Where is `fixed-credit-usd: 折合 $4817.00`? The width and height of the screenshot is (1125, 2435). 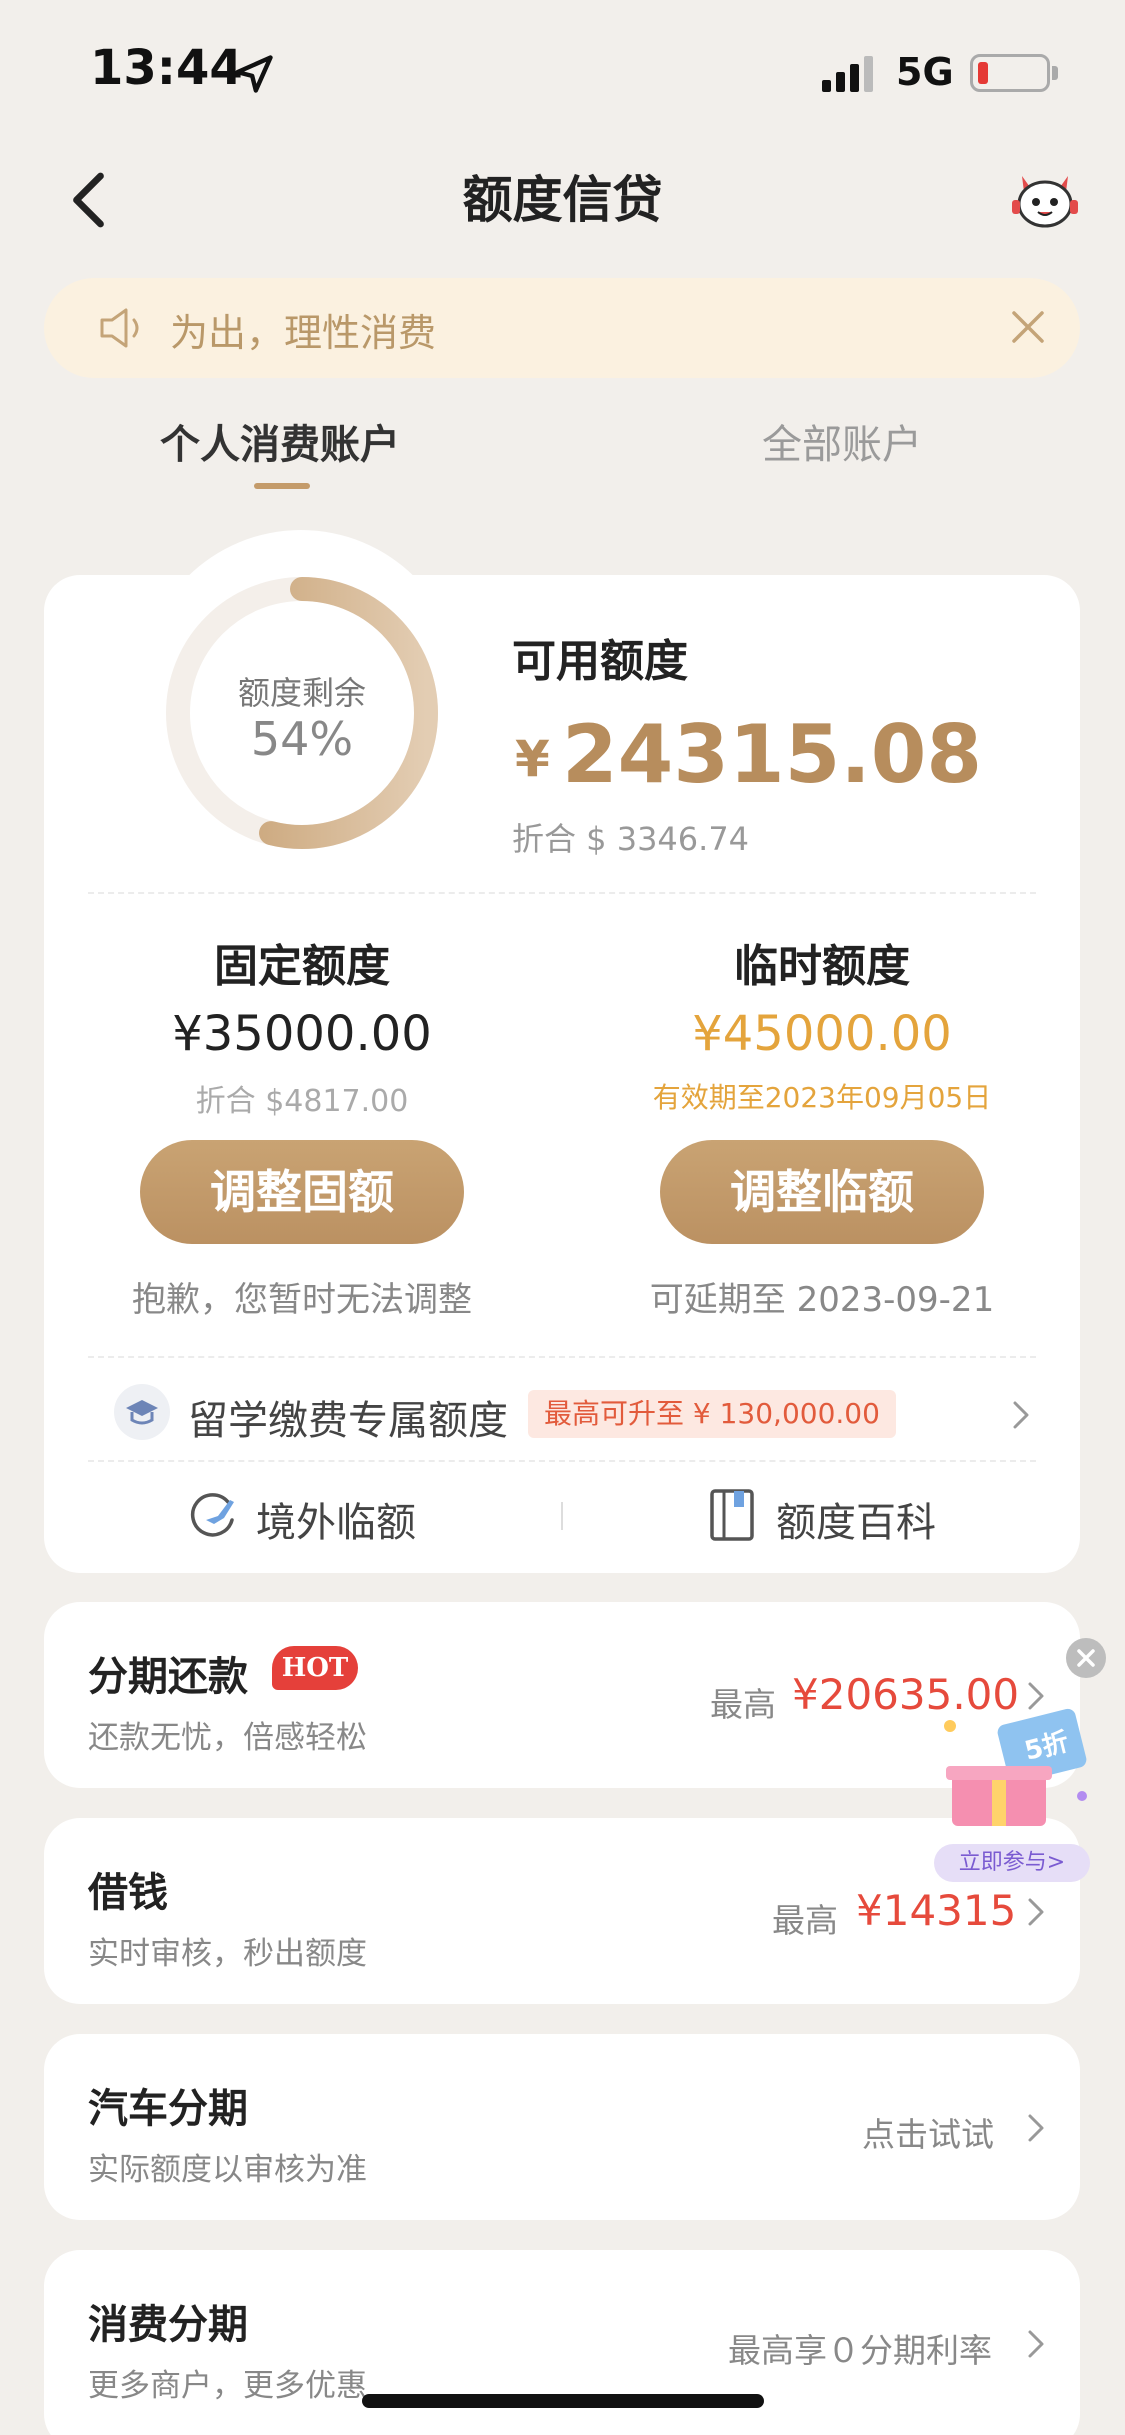
fixed-credit-usd: 折合 $4817.00 is located at coordinates (302, 1101).